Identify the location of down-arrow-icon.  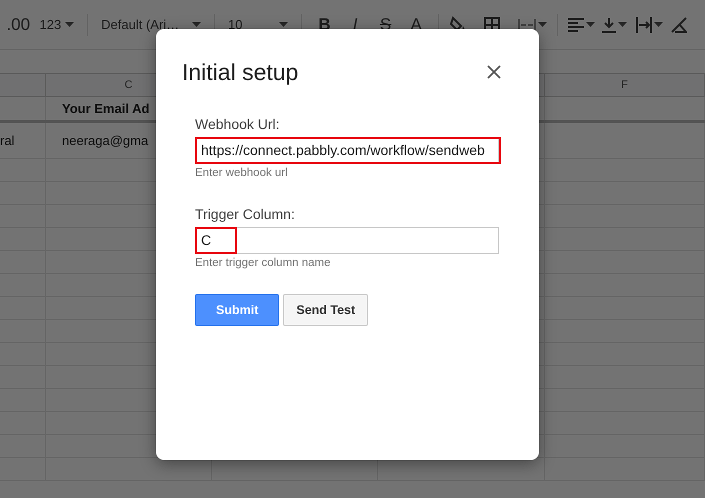
(609, 24).